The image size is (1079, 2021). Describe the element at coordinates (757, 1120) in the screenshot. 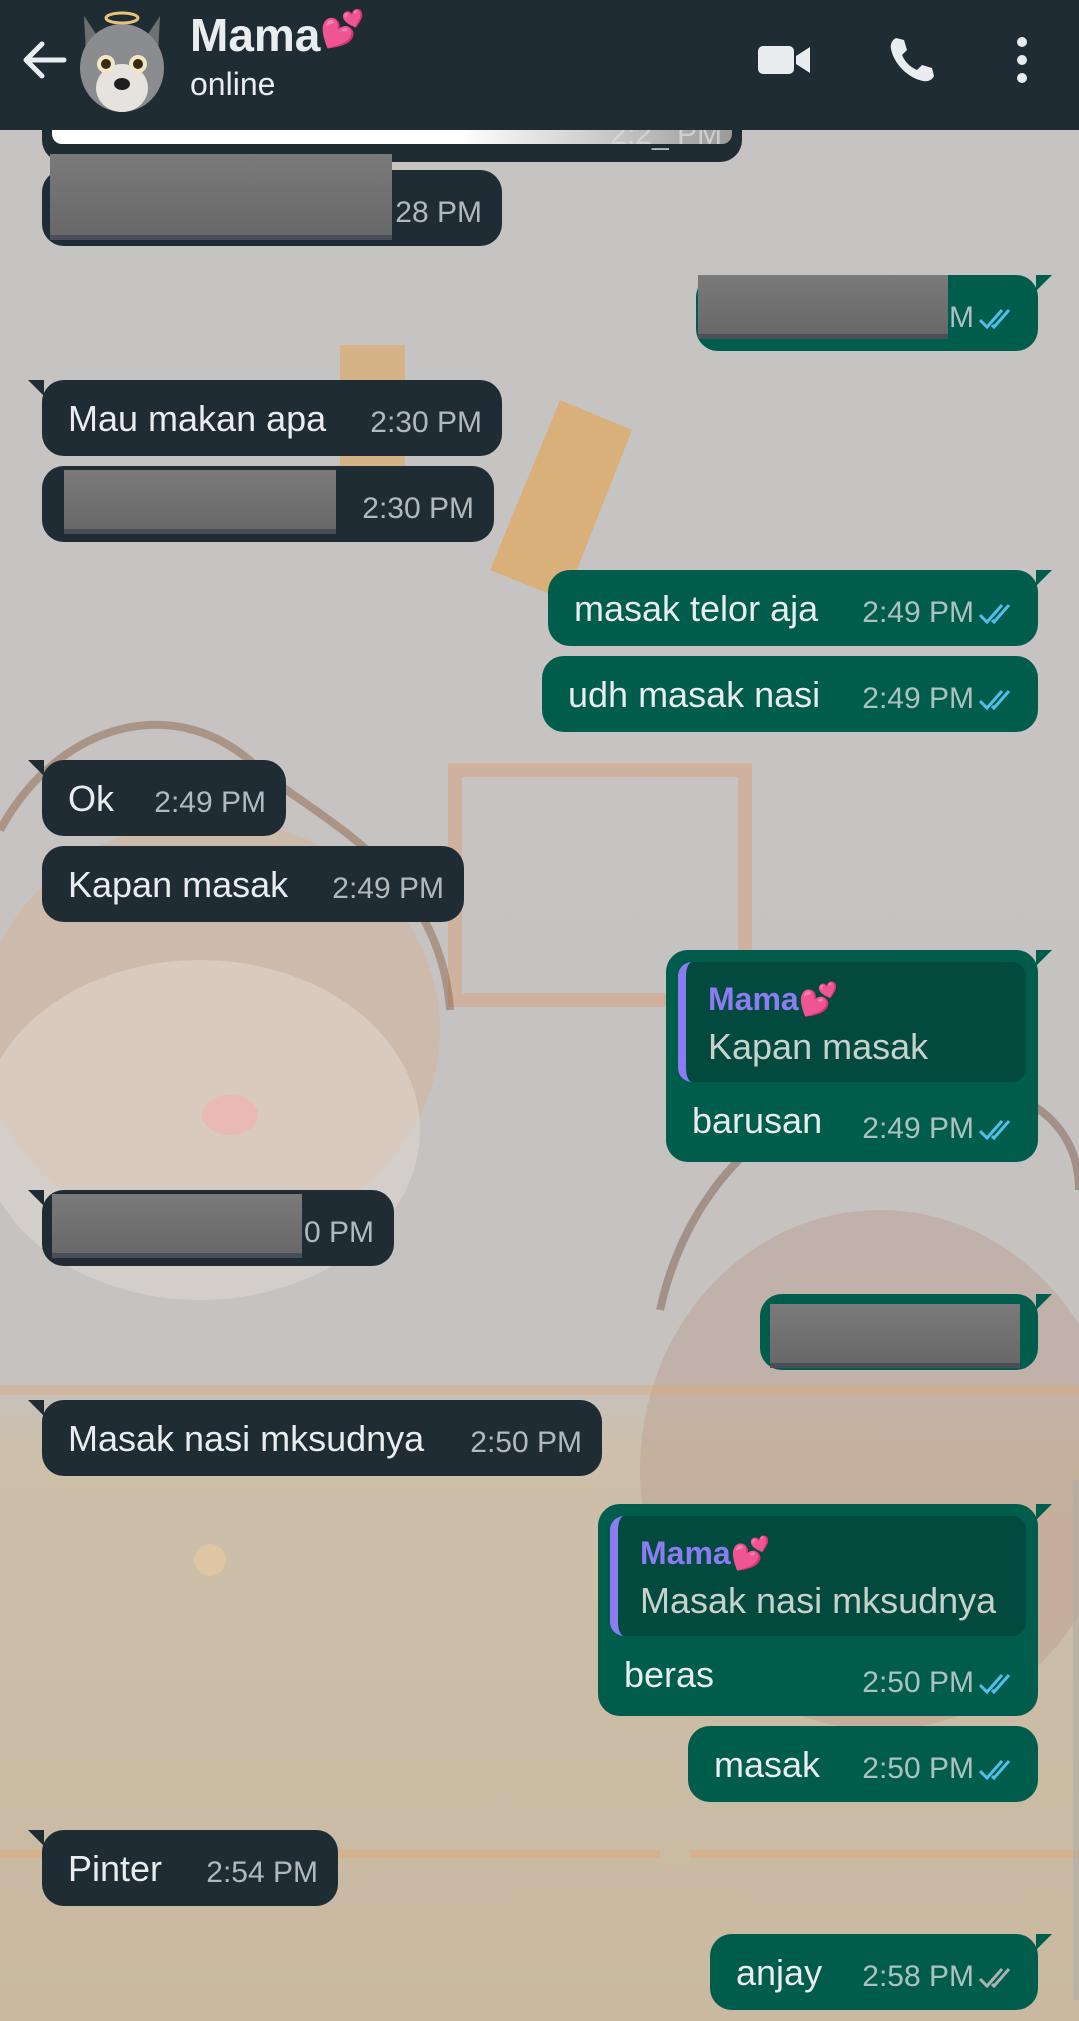

I see `message-text: barusan` at that location.